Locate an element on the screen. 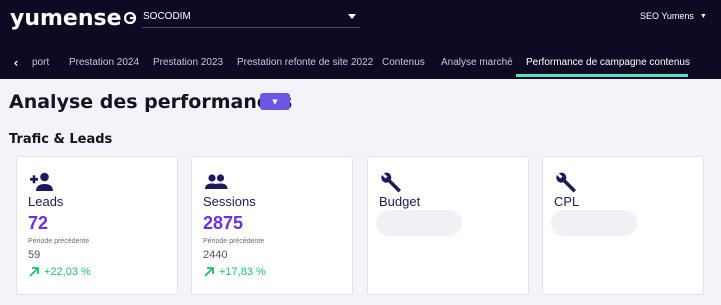 Image resolution: width=721 pixels, height=305 pixels. period-dropdown-button: ▼ is located at coordinates (275, 101).